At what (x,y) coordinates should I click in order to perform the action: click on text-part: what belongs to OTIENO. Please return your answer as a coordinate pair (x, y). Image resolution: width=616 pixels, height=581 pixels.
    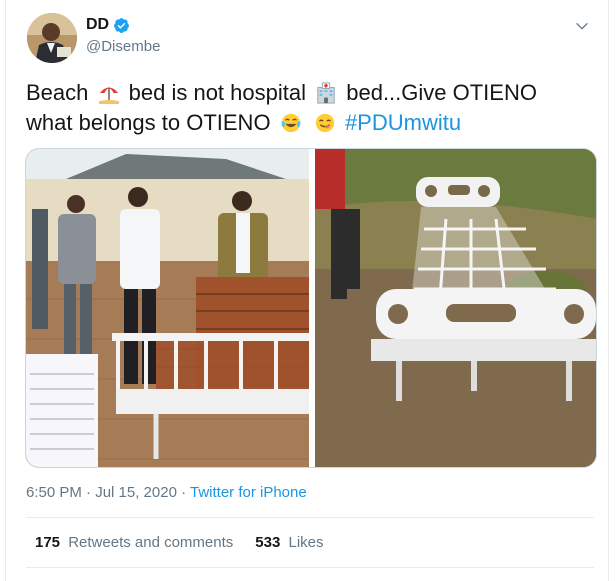
    Looking at the image, I should click on (148, 122).